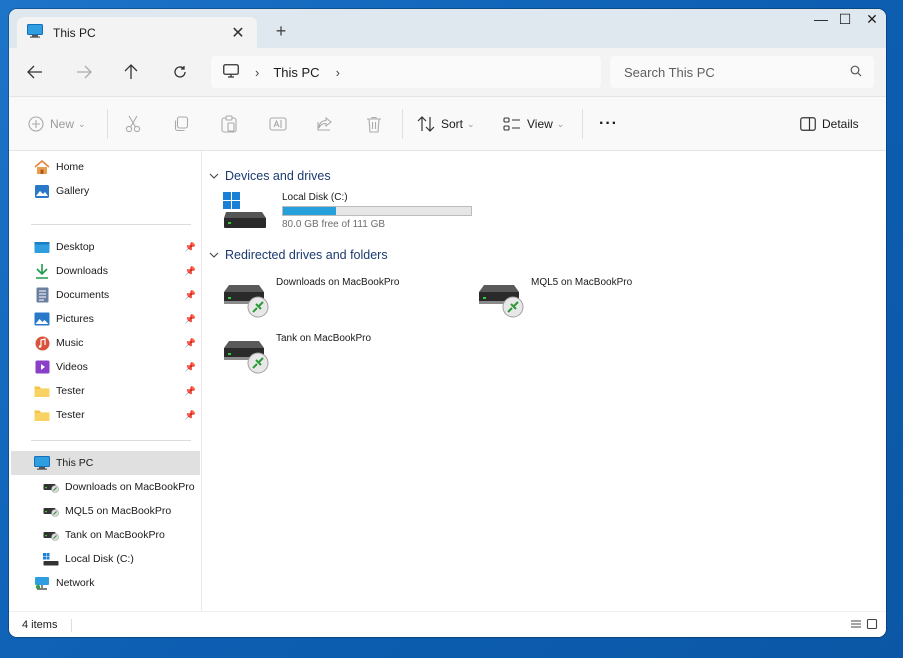  Describe the element at coordinates (338, 72) in the screenshot. I see `breadcrumb-chevron-icon: ›` at that location.